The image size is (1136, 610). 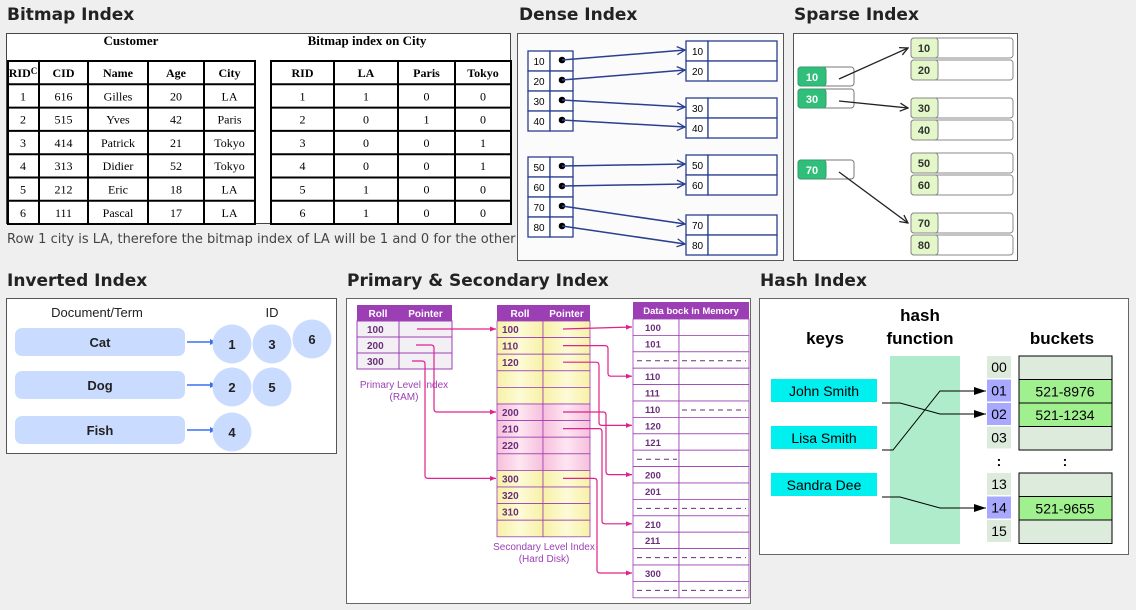 I want to click on primary-roll: 200, so click(x=375, y=346).